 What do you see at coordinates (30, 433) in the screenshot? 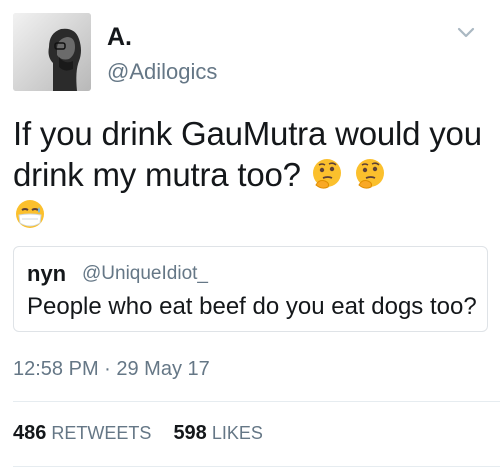
I see `retweets-count: 486` at bounding box center [30, 433].